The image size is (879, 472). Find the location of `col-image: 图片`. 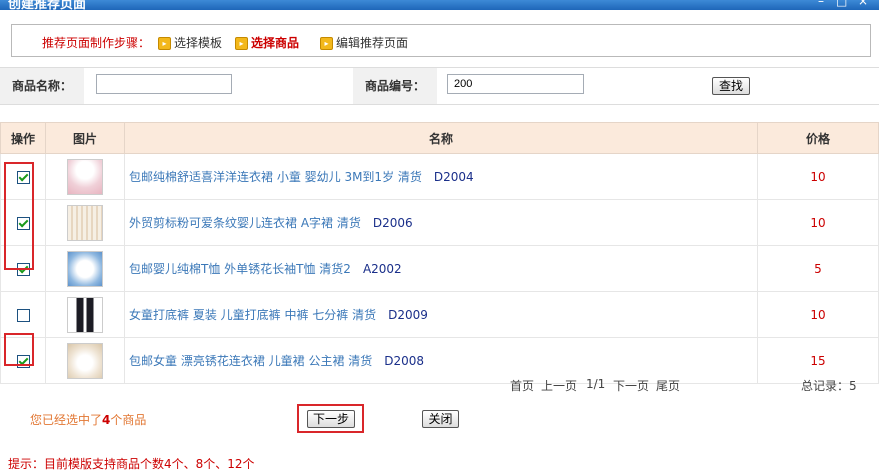

col-image: 图片 is located at coordinates (85, 138).